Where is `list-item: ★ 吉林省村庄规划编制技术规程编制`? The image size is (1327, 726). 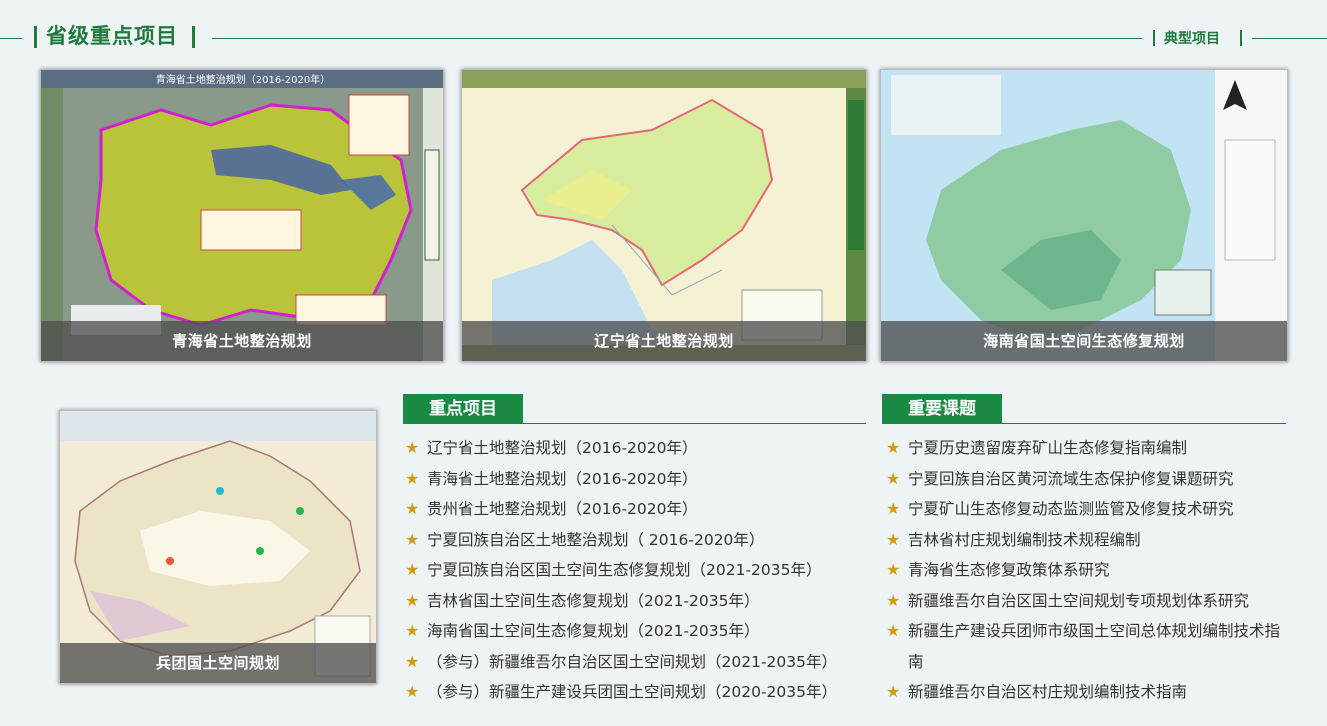 list-item: ★ 吉林省村庄规划编制技术规程编制 is located at coordinates (1091, 540).